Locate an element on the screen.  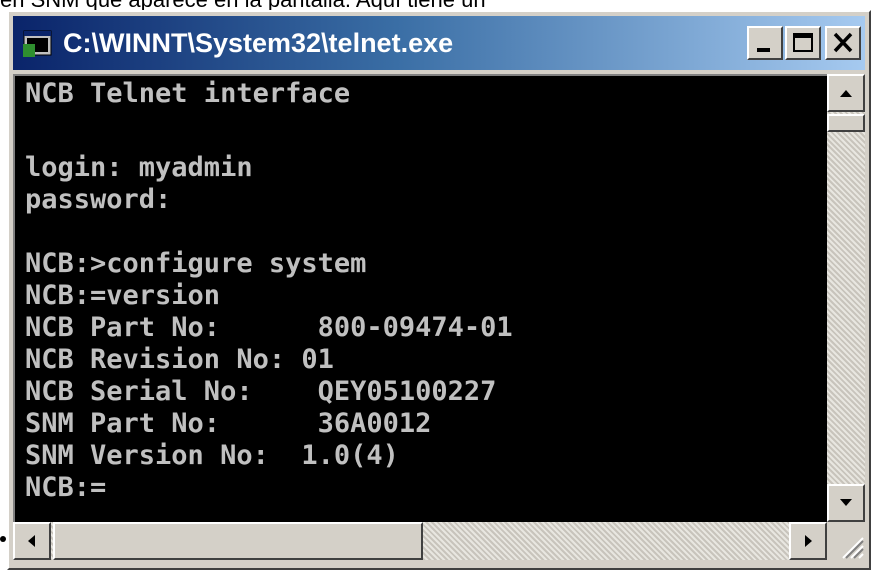
console-line: NCB:=version is located at coordinates (123, 295).